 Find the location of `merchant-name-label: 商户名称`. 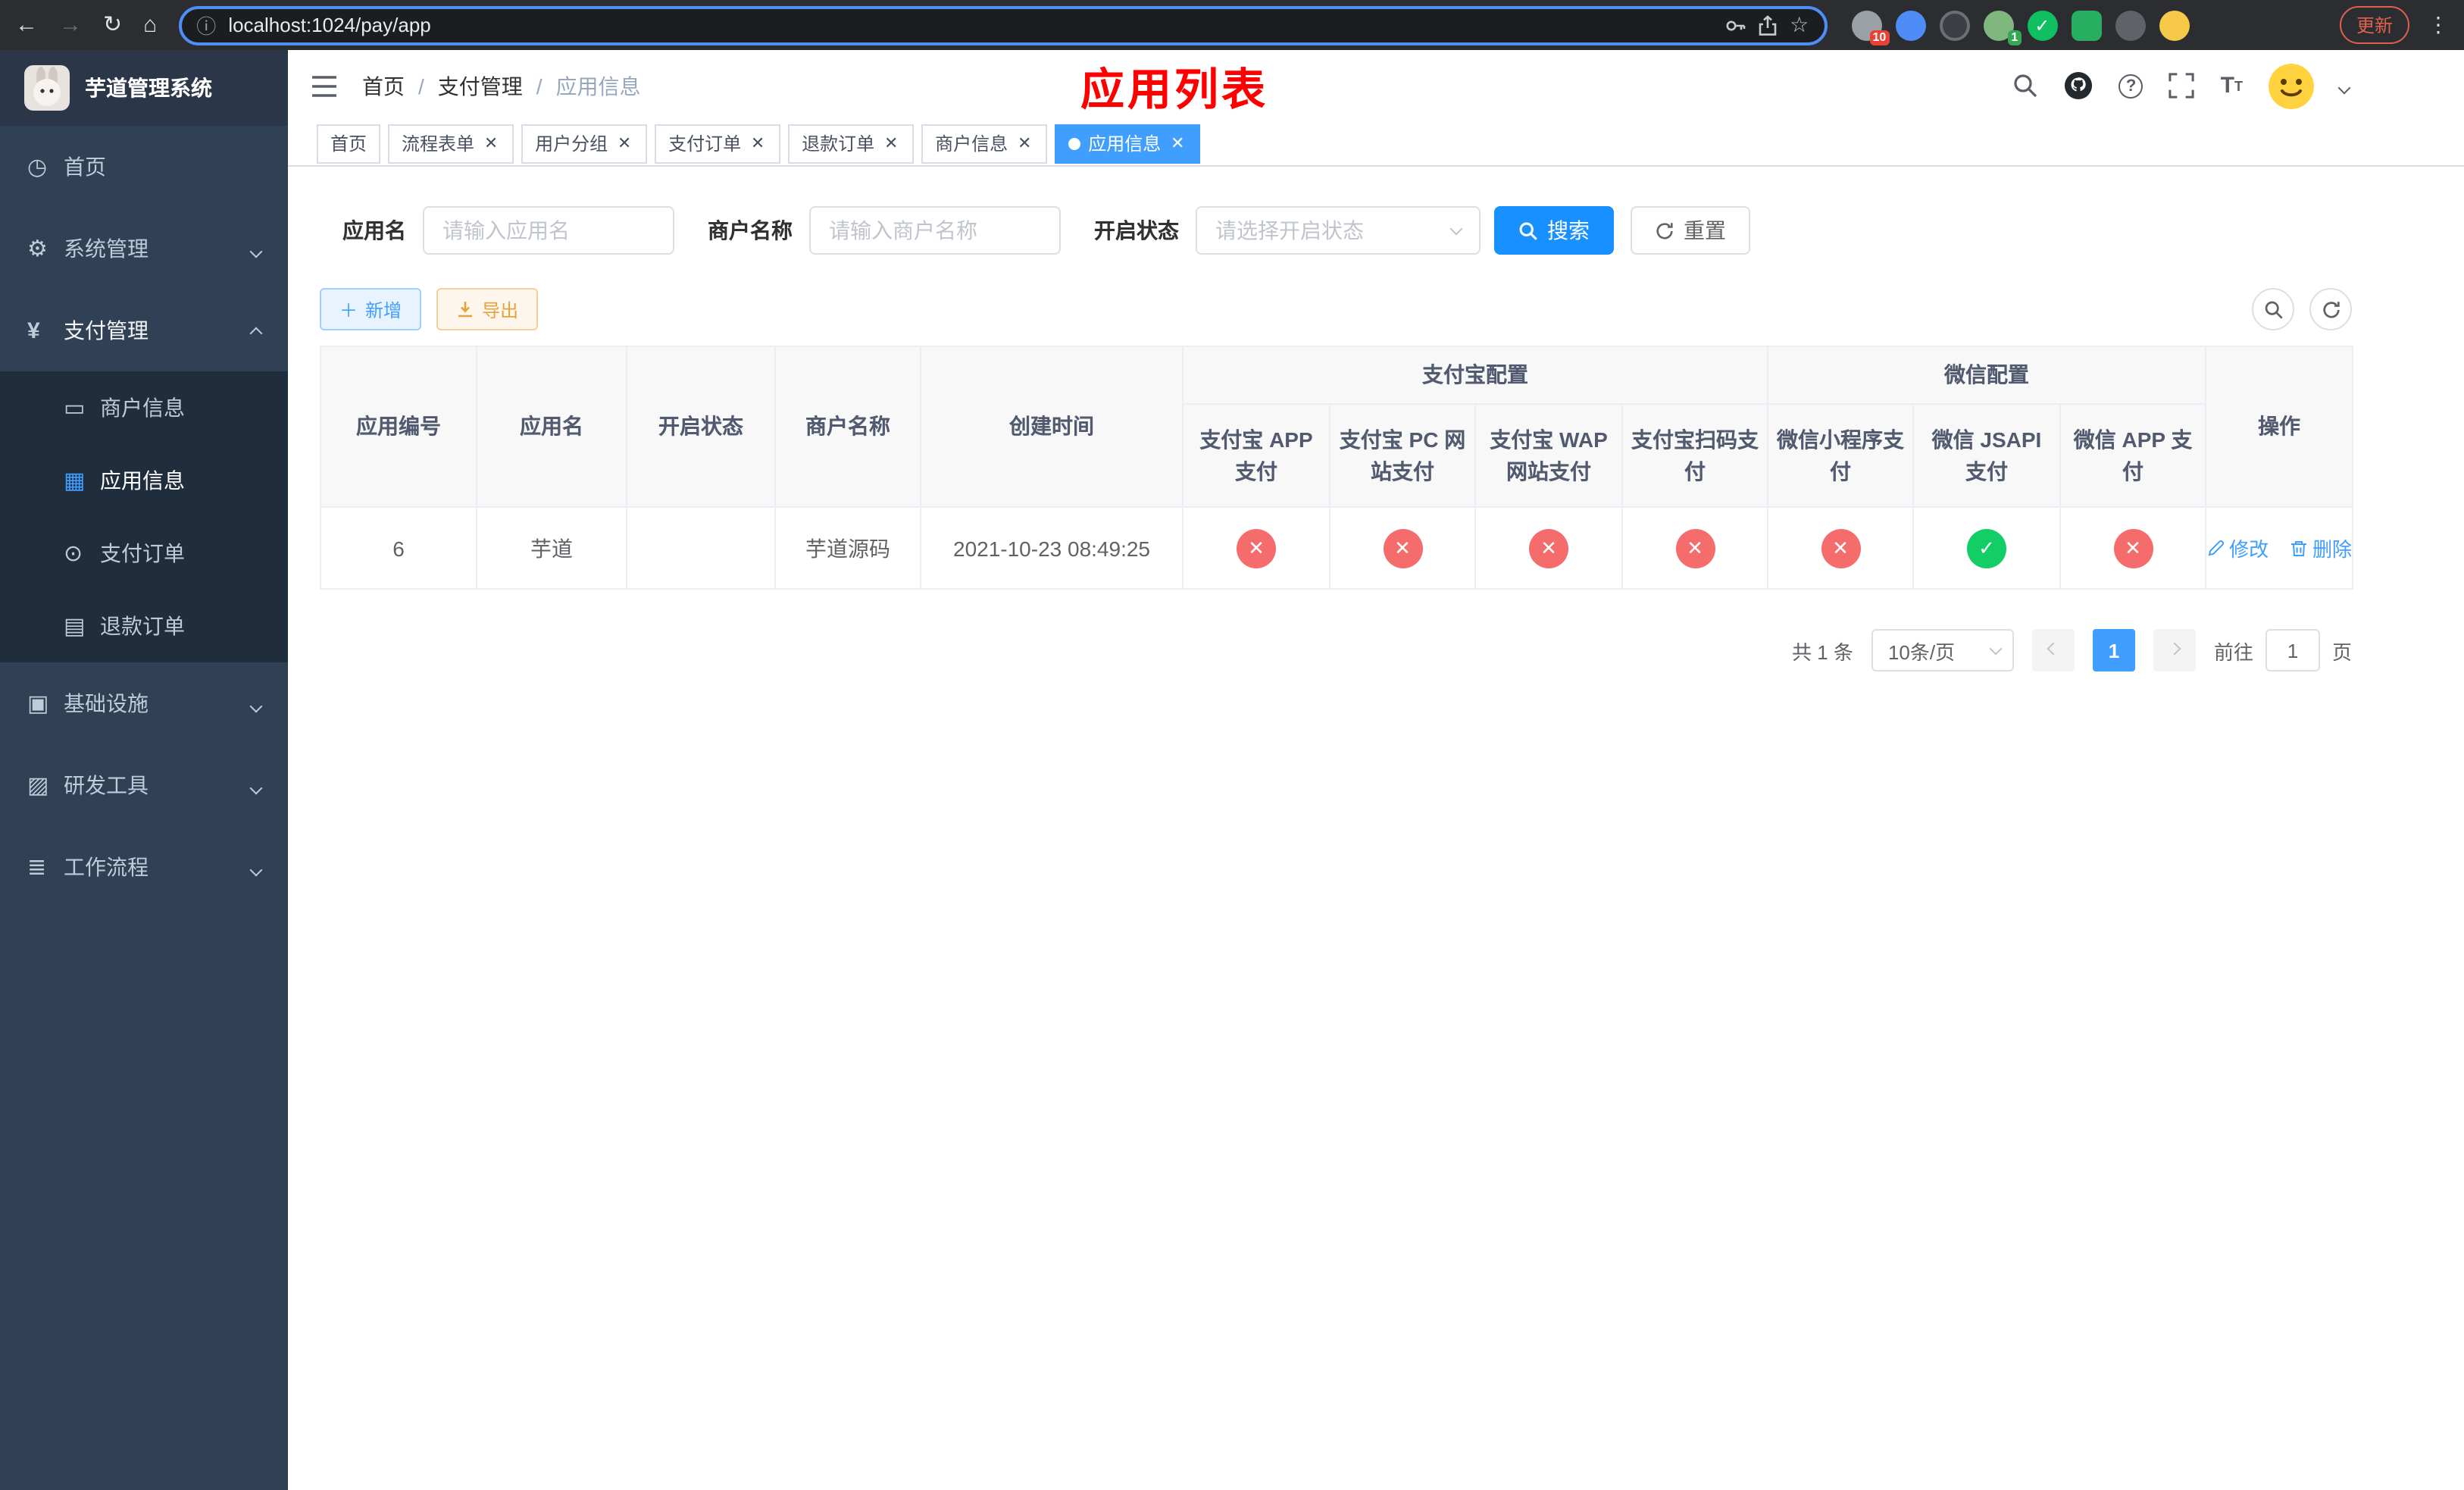

merchant-name-label: 商户名称 is located at coordinates (750, 230).